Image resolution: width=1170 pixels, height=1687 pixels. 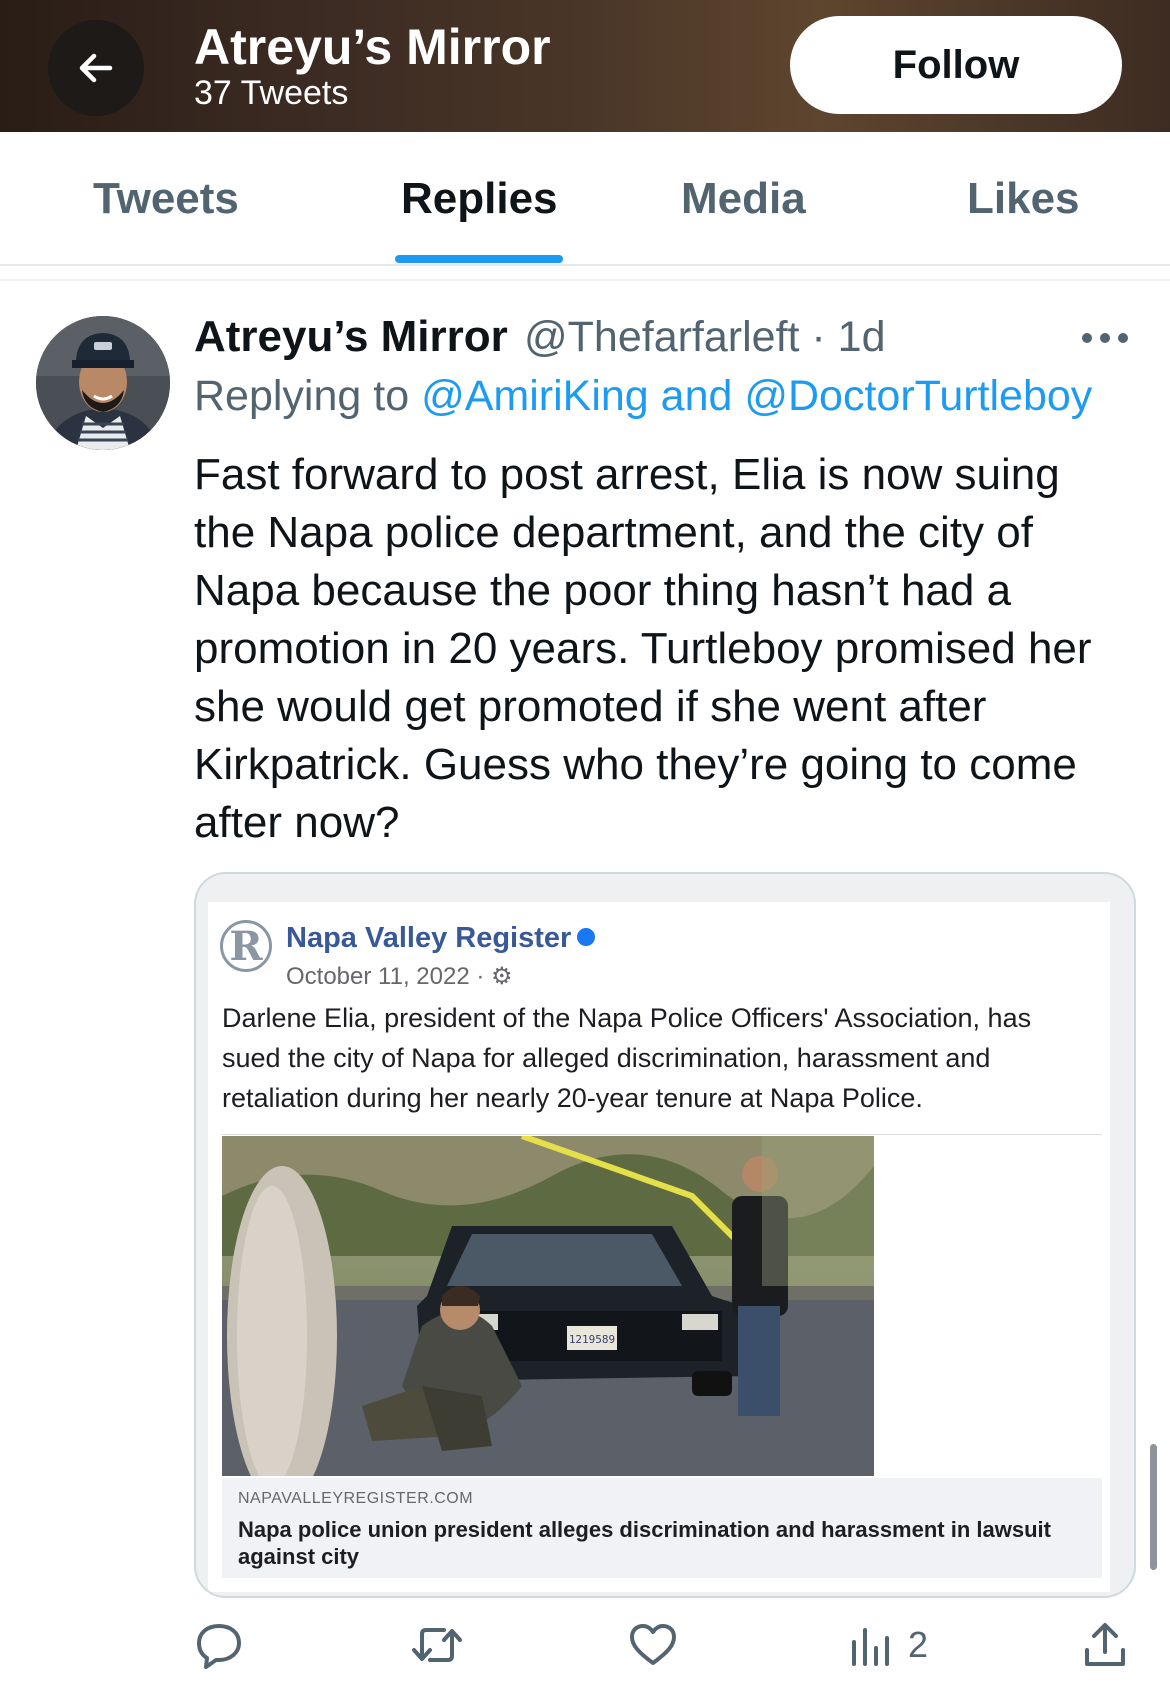 I want to click on tweet-actions: 2, so click(x=585, y=1645).